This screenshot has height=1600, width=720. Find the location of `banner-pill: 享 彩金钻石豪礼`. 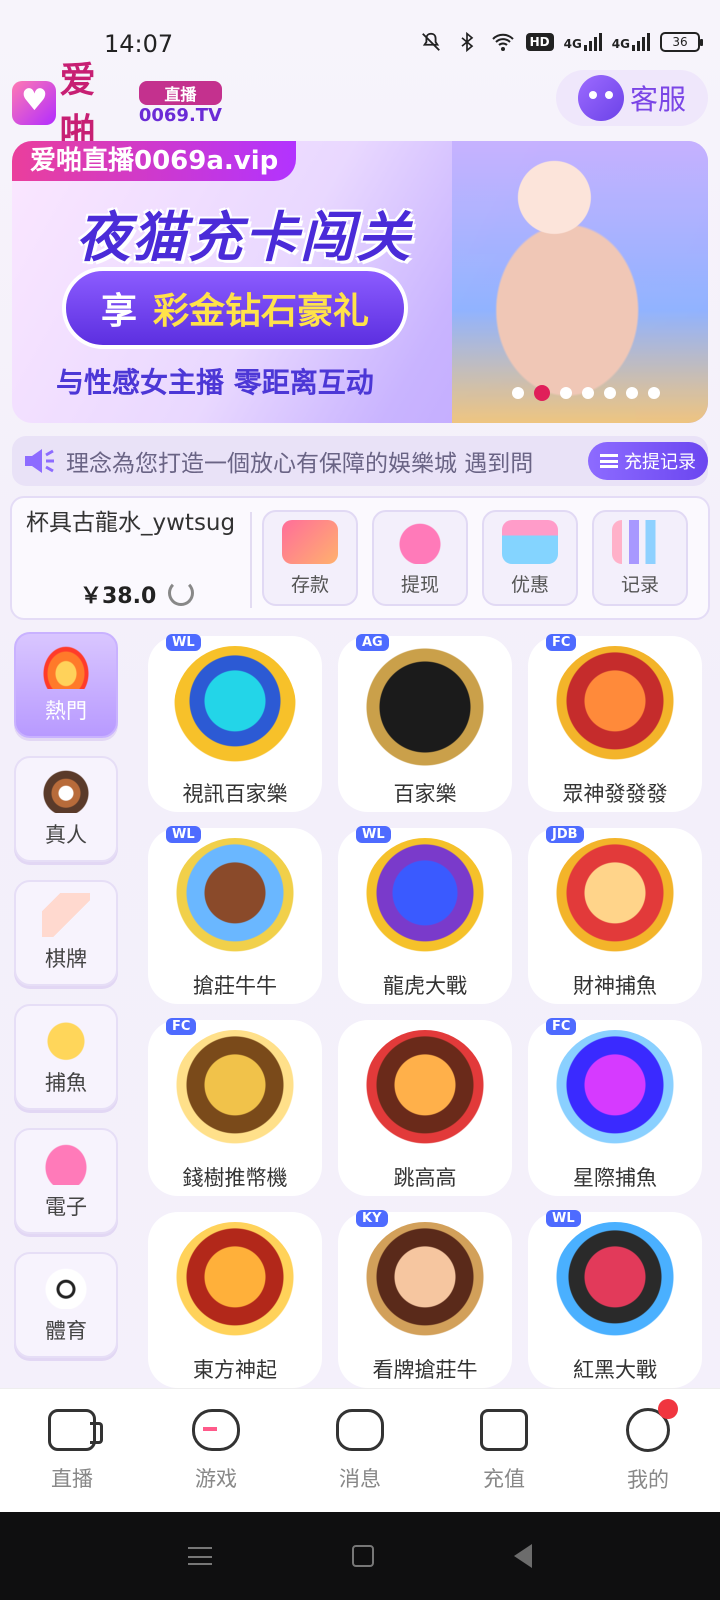

banner-pill: 享 彩金钻石豪礼 is located at coordinates (235, 308).